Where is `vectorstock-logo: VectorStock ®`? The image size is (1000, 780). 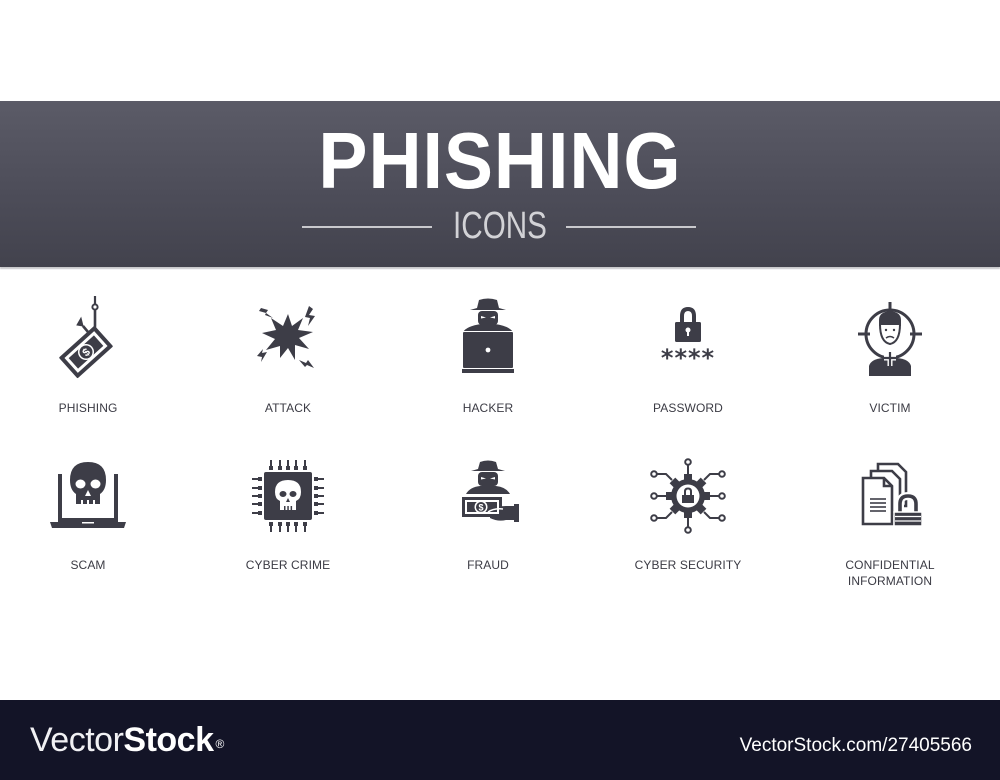
vectorstock-logo: VectorStock ® is located at coordinates (127, 740).